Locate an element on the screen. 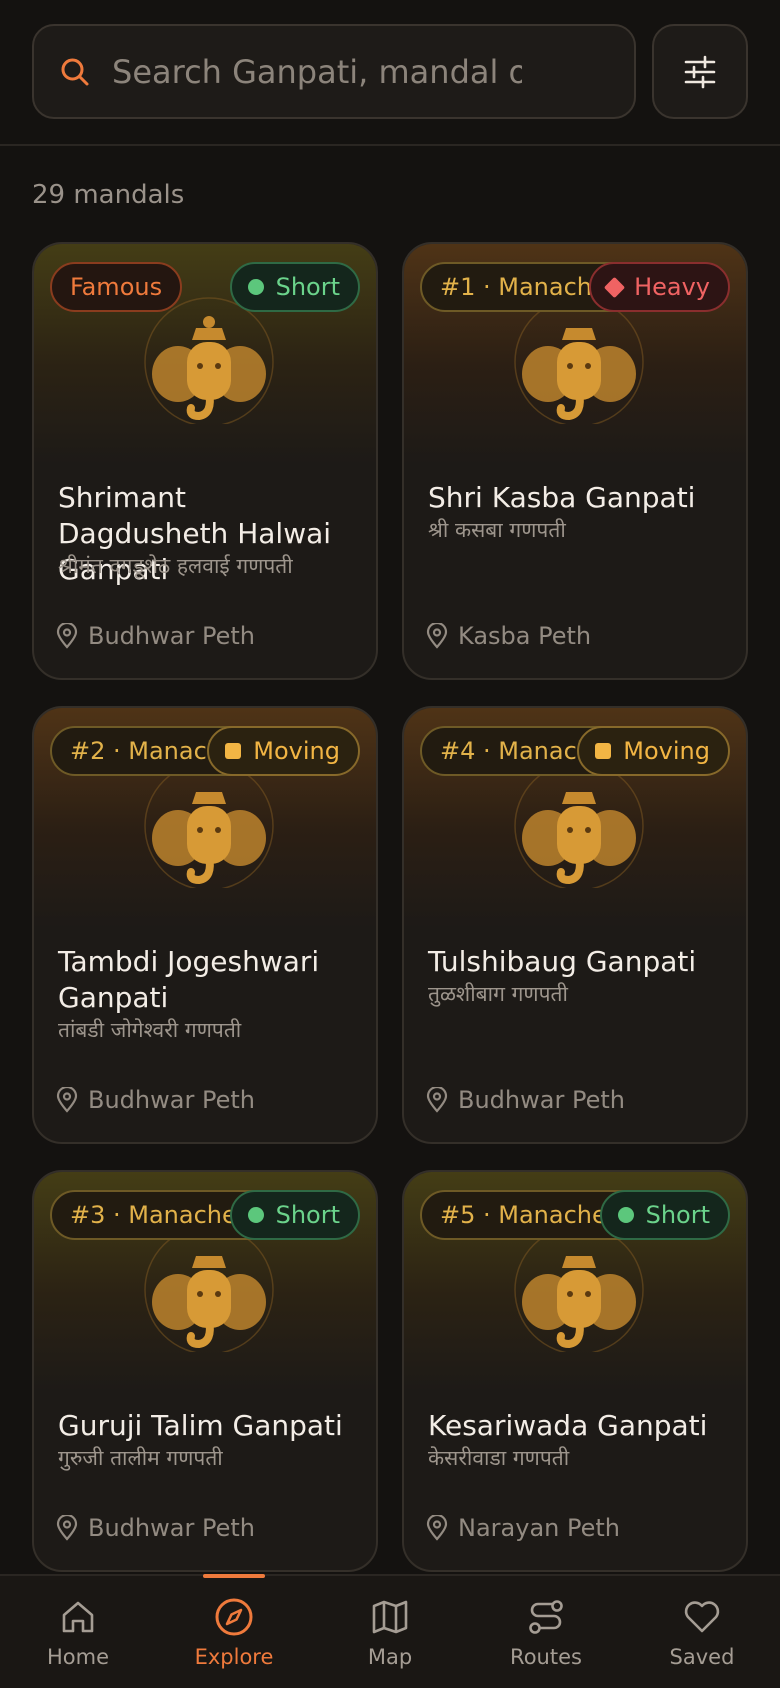 The height and width of the screenshot is (1688, 780). crowd-status-badge: Heavy is located at coordinates (659, 287).